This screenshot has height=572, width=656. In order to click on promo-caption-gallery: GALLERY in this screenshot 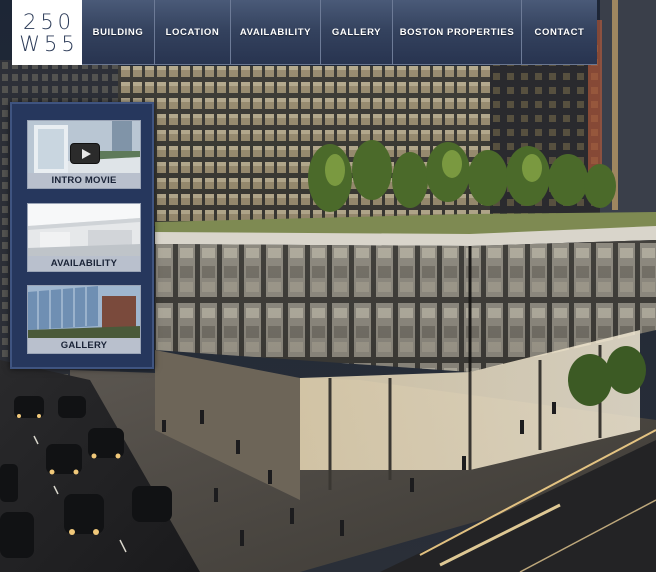, I will do `click(84, 345)`.